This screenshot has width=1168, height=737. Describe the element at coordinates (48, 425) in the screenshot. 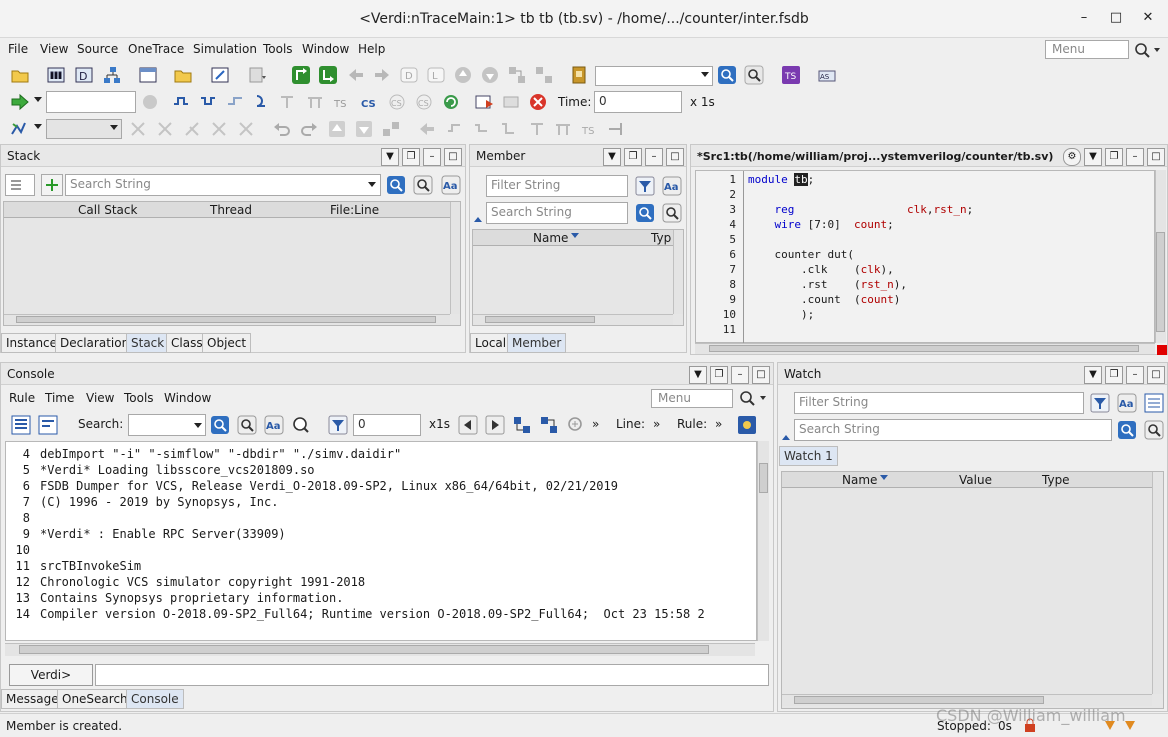

I see `detail-view-icon` at that location.